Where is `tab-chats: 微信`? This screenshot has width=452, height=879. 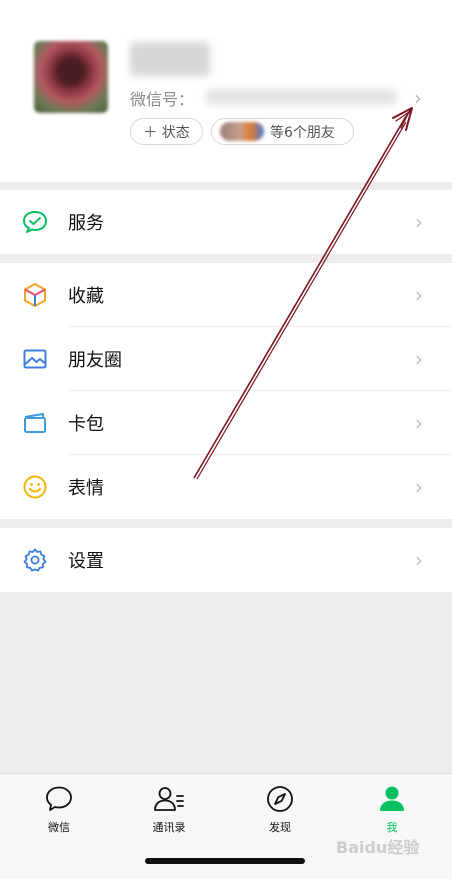
tab-chats: 微信 is located at coordinates (59, 809).